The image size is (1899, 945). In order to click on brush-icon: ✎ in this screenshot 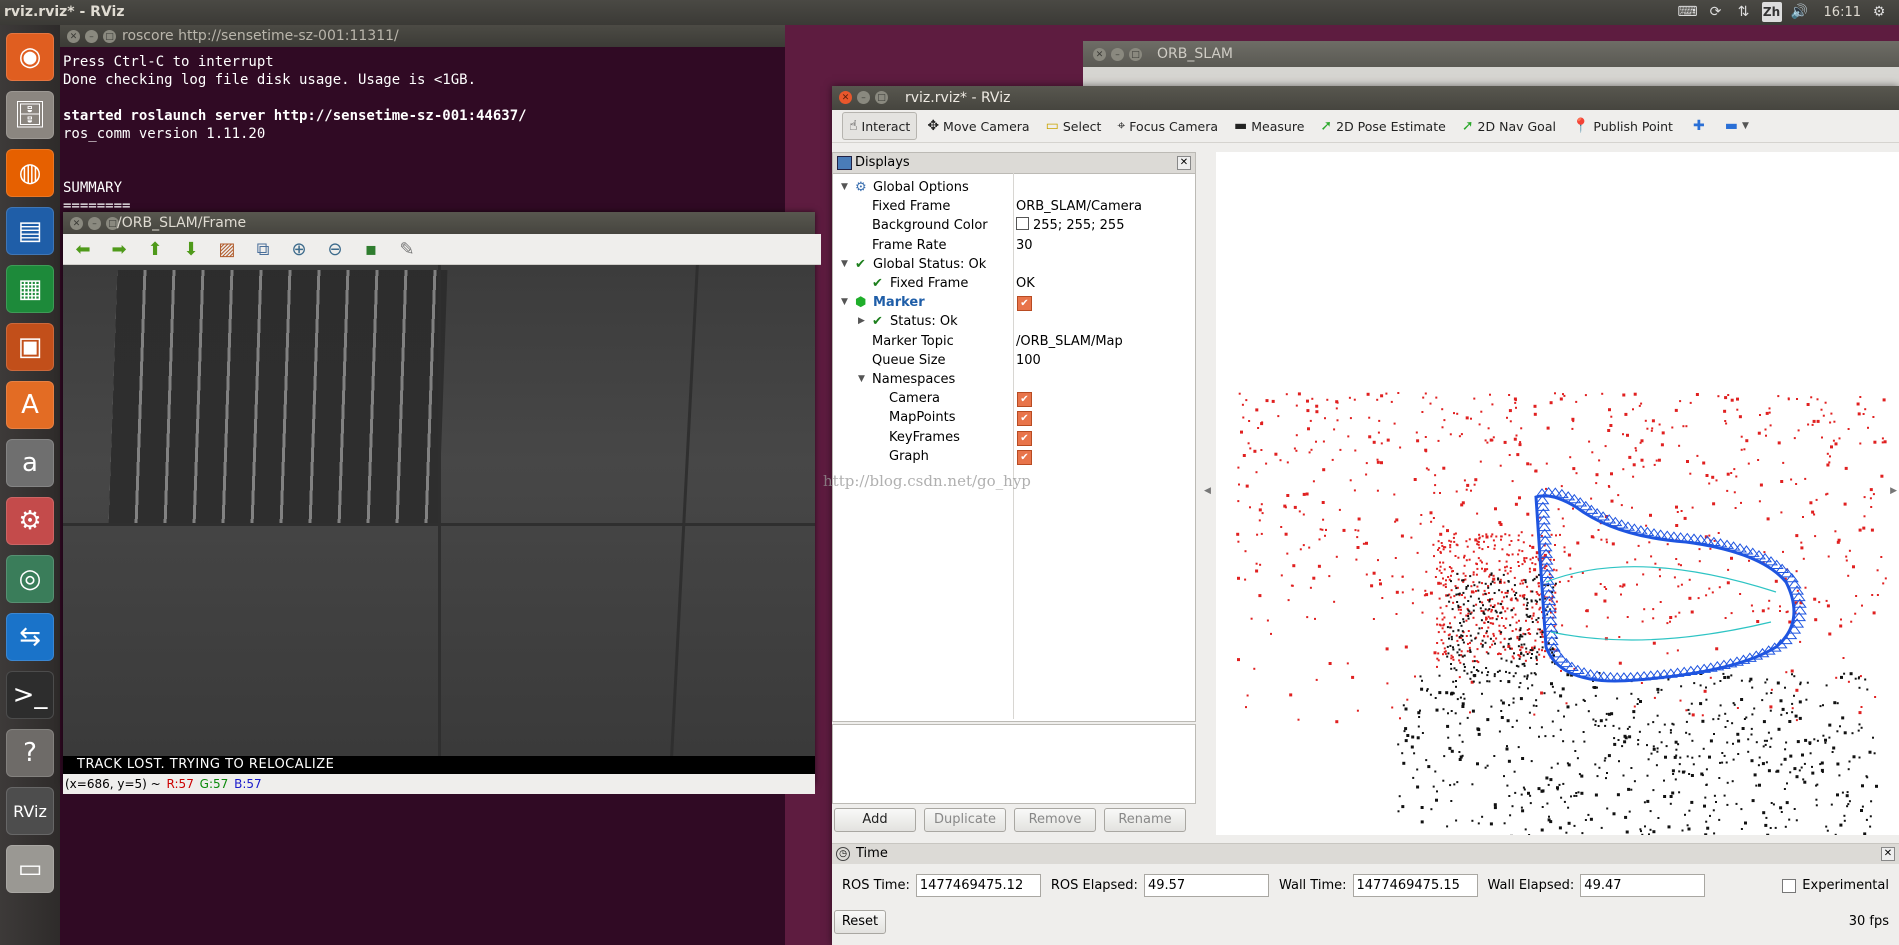, I will do `click(407, 249)`.